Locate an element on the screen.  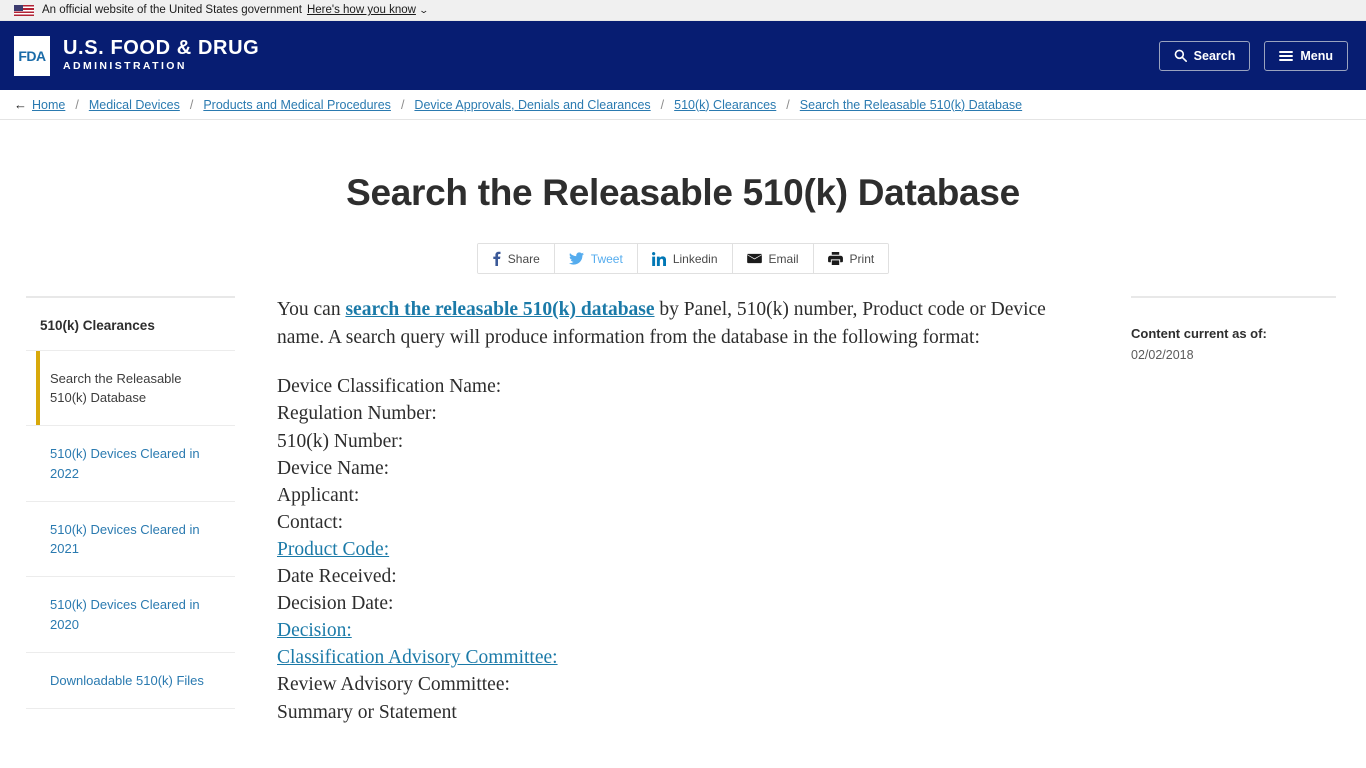
share-twitter-label: Tweet is located at coordinates (606, 258).